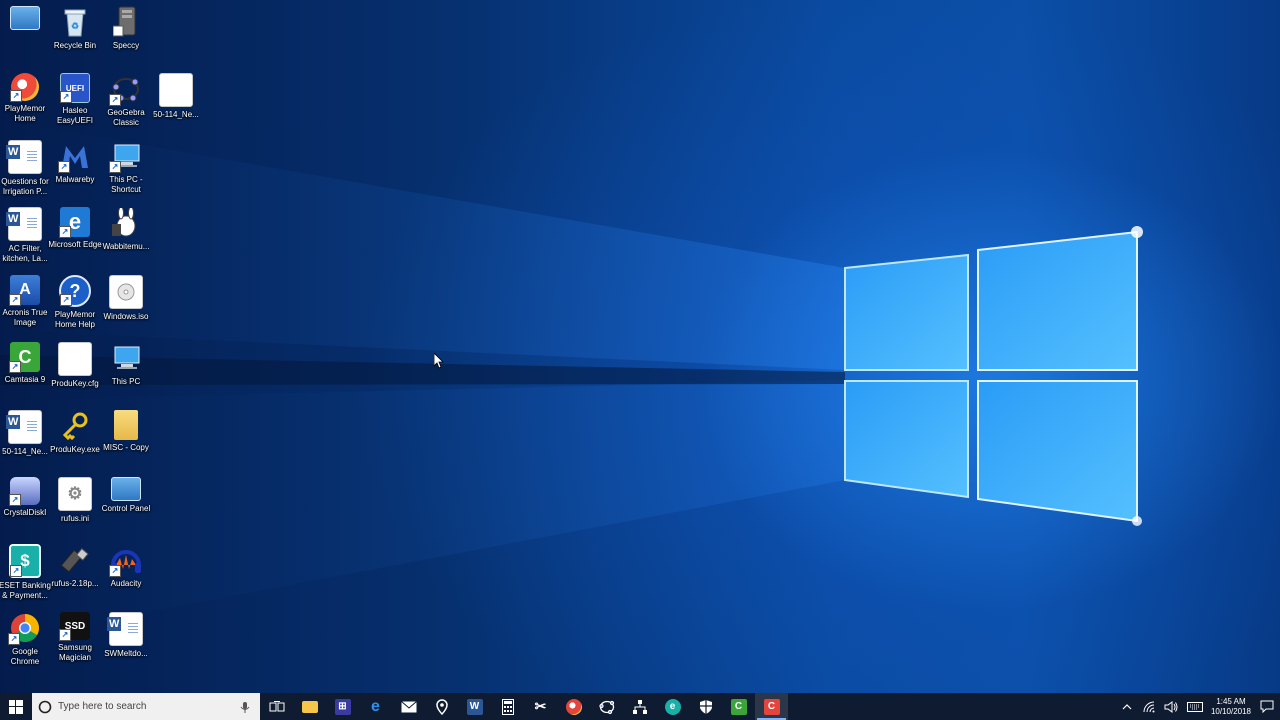 Image resolution: width=1280 pixels, height=720 pixels. What do you see at coordinates (408, 706) in the screenshot?
I see `taskbar-mail` at bounding box center [408, 706].